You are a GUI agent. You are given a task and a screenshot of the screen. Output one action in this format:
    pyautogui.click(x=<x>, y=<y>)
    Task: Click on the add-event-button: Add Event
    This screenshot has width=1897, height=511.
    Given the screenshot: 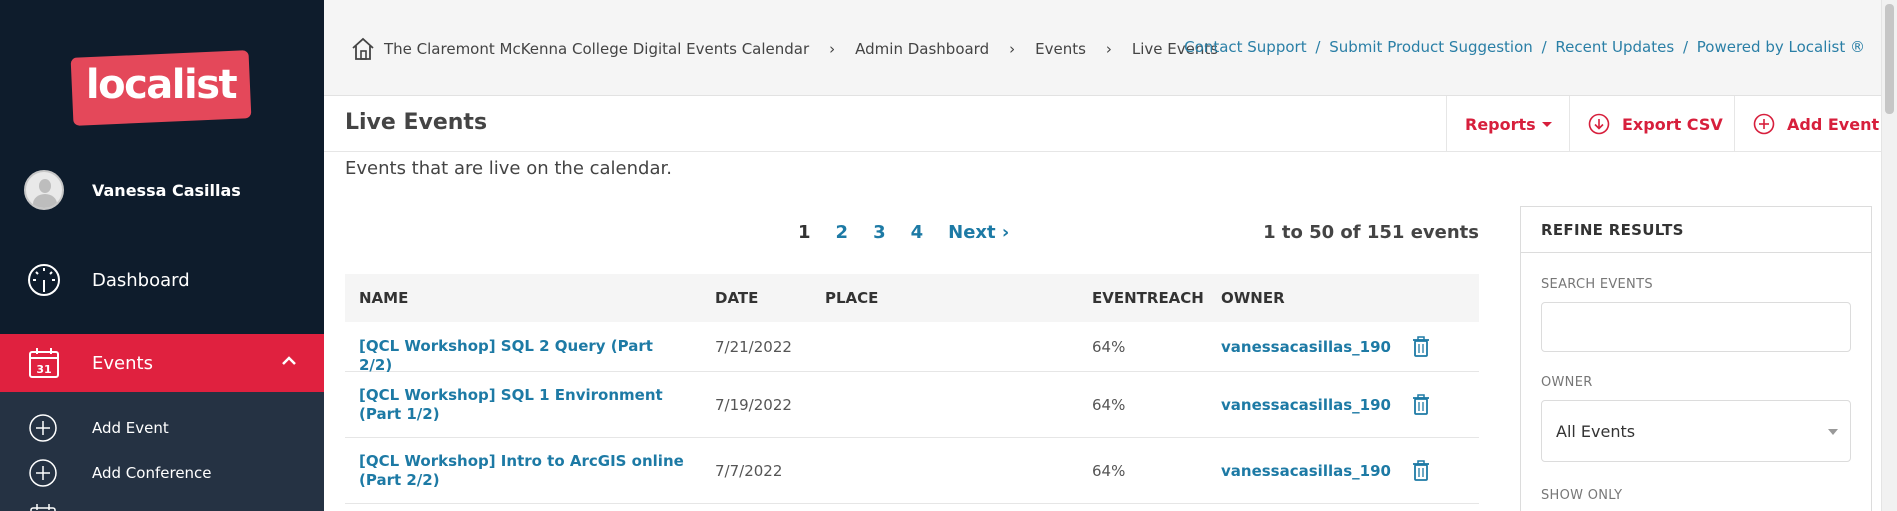 What is the action you would take?
    pyautogui.click(x=1815, y=124)
    